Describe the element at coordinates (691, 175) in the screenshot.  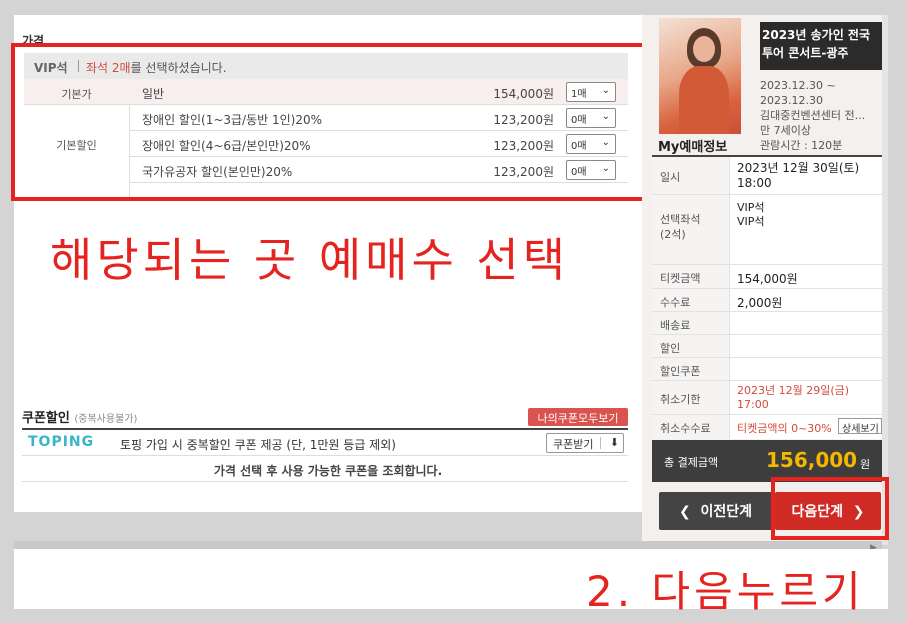
I see `booking-label: 일시` at that location.